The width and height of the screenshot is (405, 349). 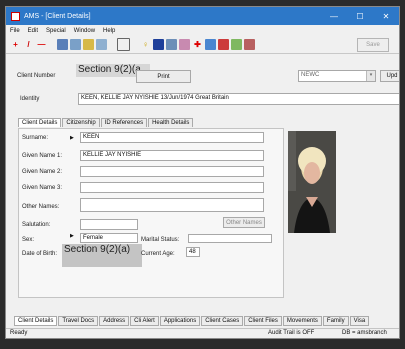 What do you see at coordinates (193, 252) in the screenshot?
I see `current-age-field: 48` at bounding box center [193, 252].